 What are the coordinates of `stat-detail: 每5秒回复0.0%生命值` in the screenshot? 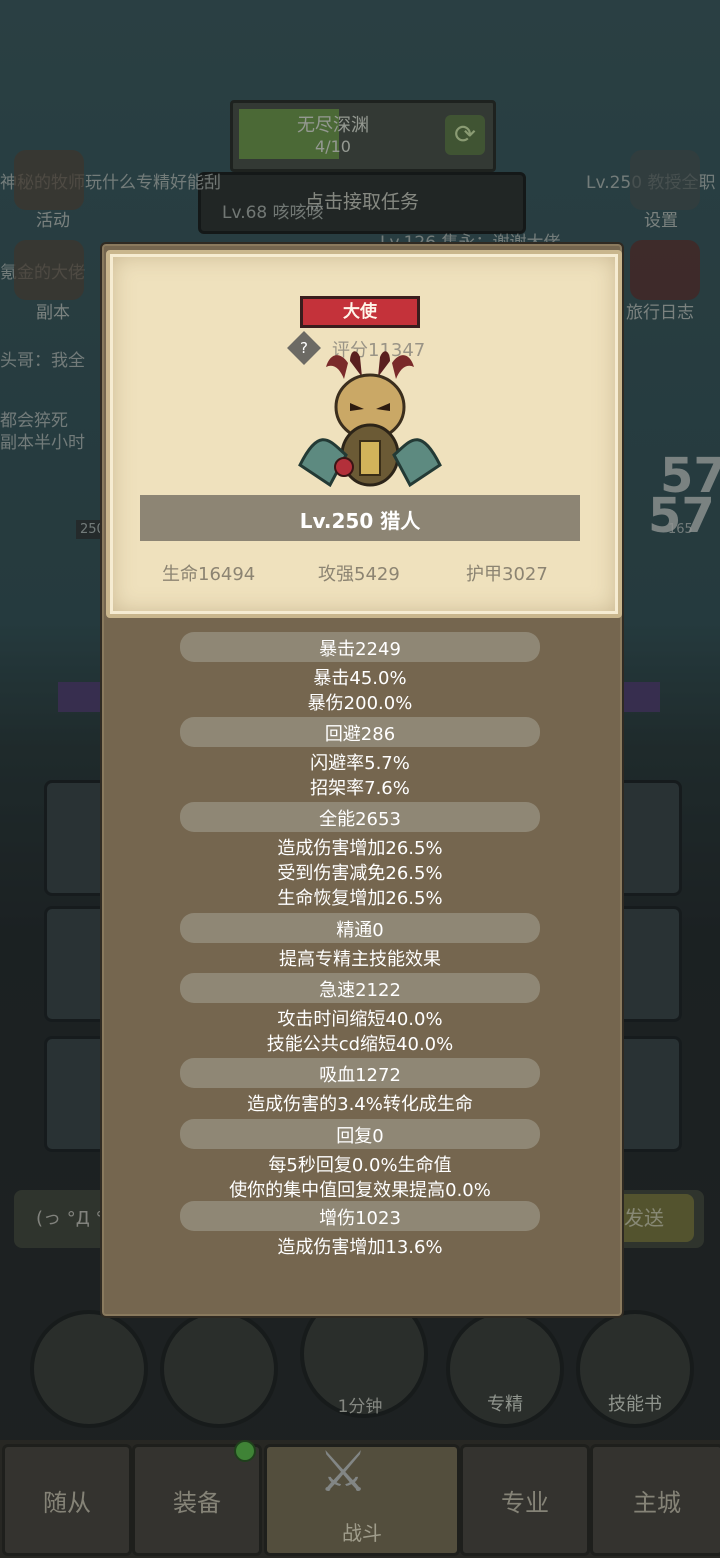 It's located at (360, 1165).